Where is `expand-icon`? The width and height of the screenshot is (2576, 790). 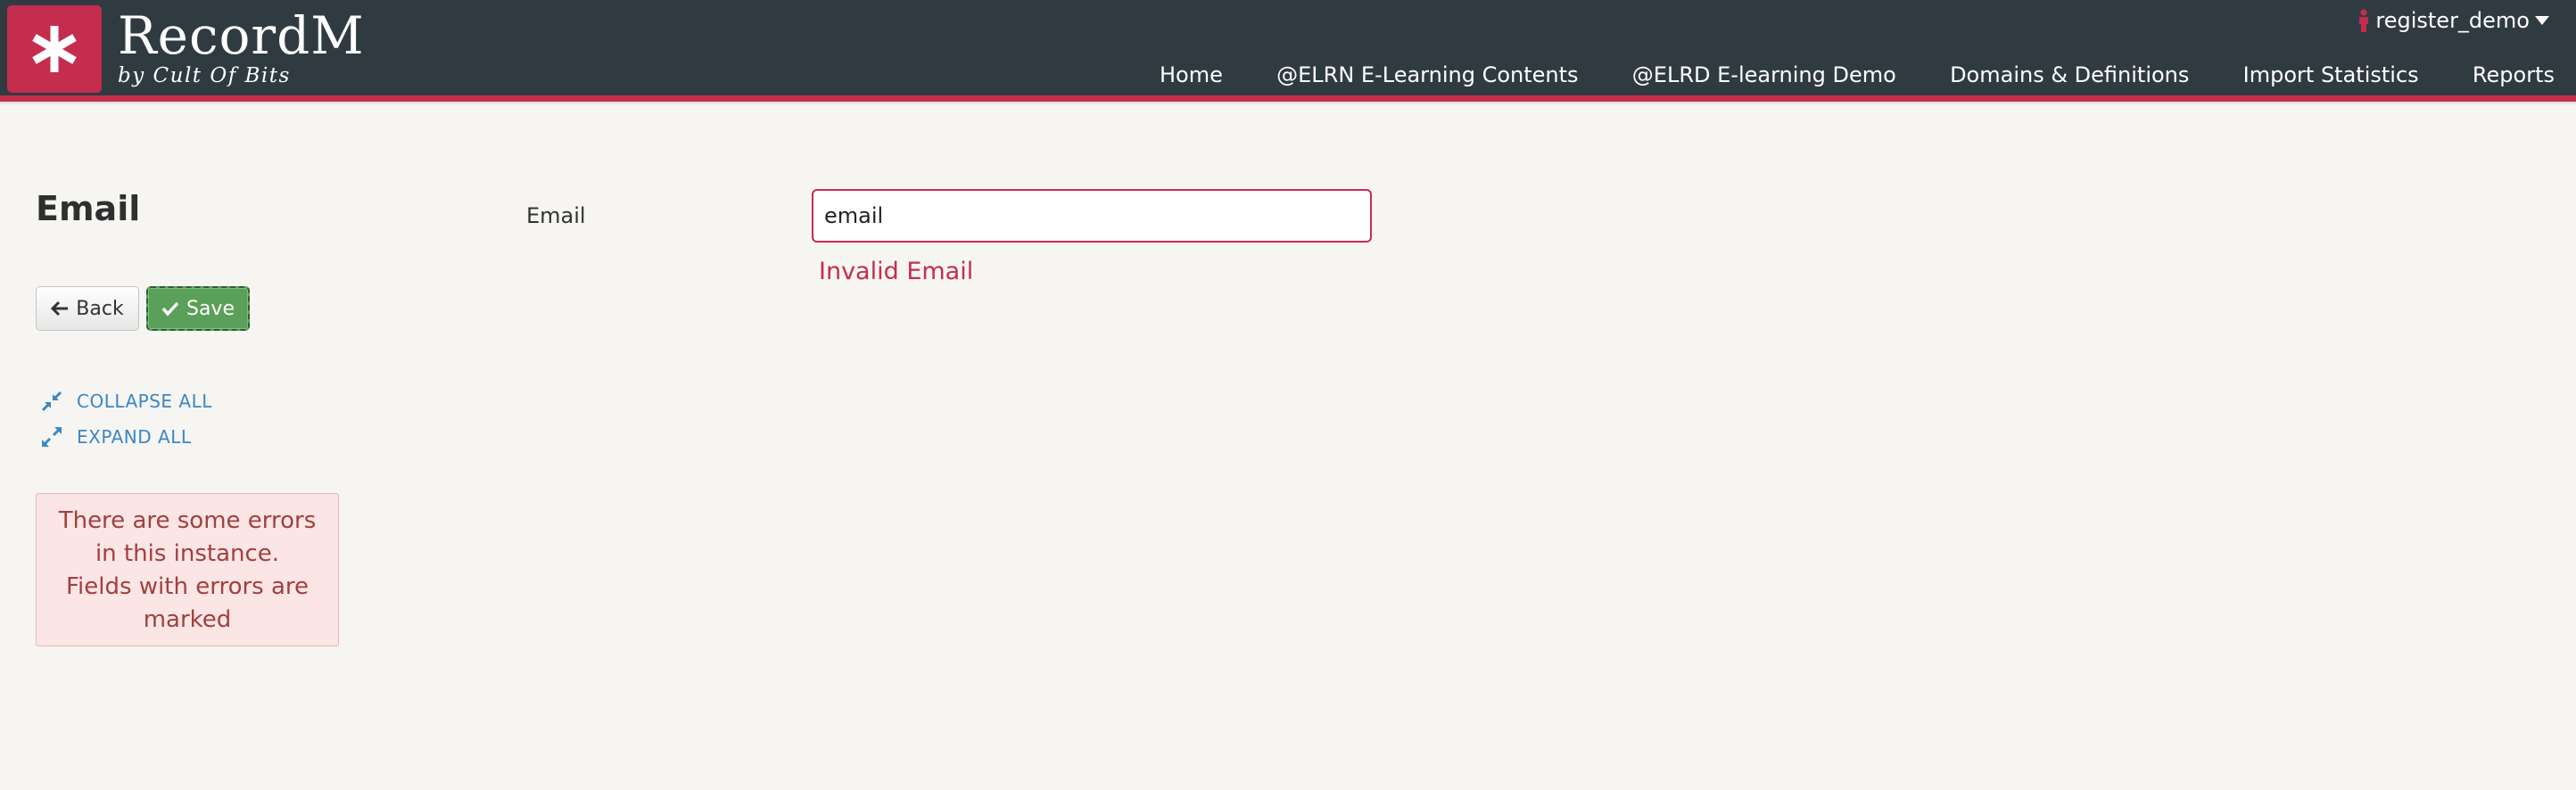
expand-icon is located at coordinates (52, 437).